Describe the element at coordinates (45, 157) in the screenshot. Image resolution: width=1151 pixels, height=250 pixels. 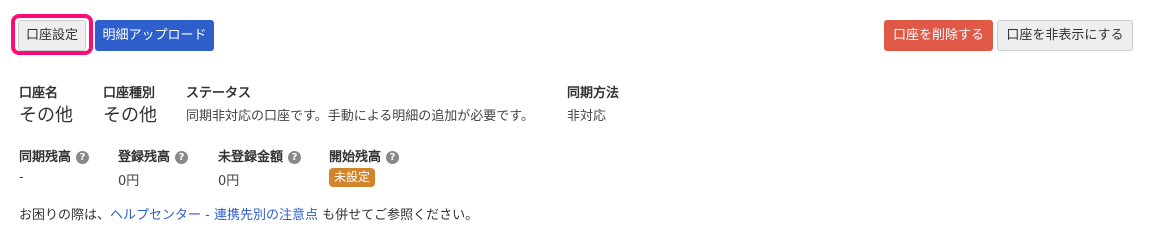
I see `synced-balance-label: 同期残高` at that location.